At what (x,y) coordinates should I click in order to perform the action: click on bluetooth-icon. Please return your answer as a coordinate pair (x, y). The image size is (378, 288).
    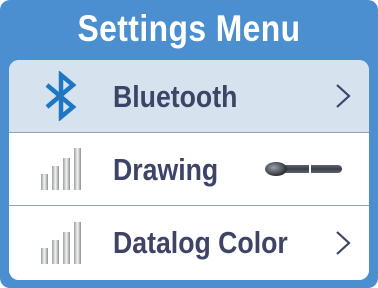
    Looking at the image, I should click on (61, 96).